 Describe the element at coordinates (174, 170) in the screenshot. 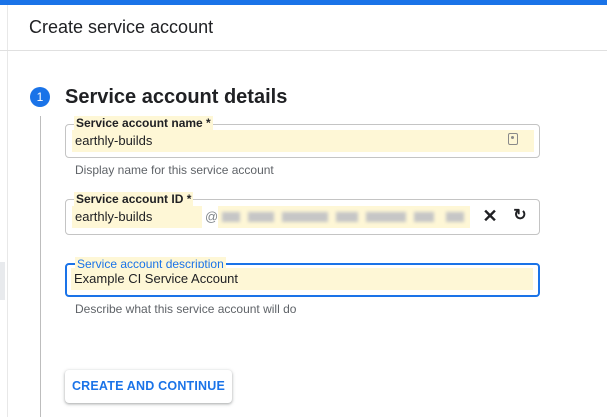

I see `service-account-name-helper: Display name for this service account` at that location.